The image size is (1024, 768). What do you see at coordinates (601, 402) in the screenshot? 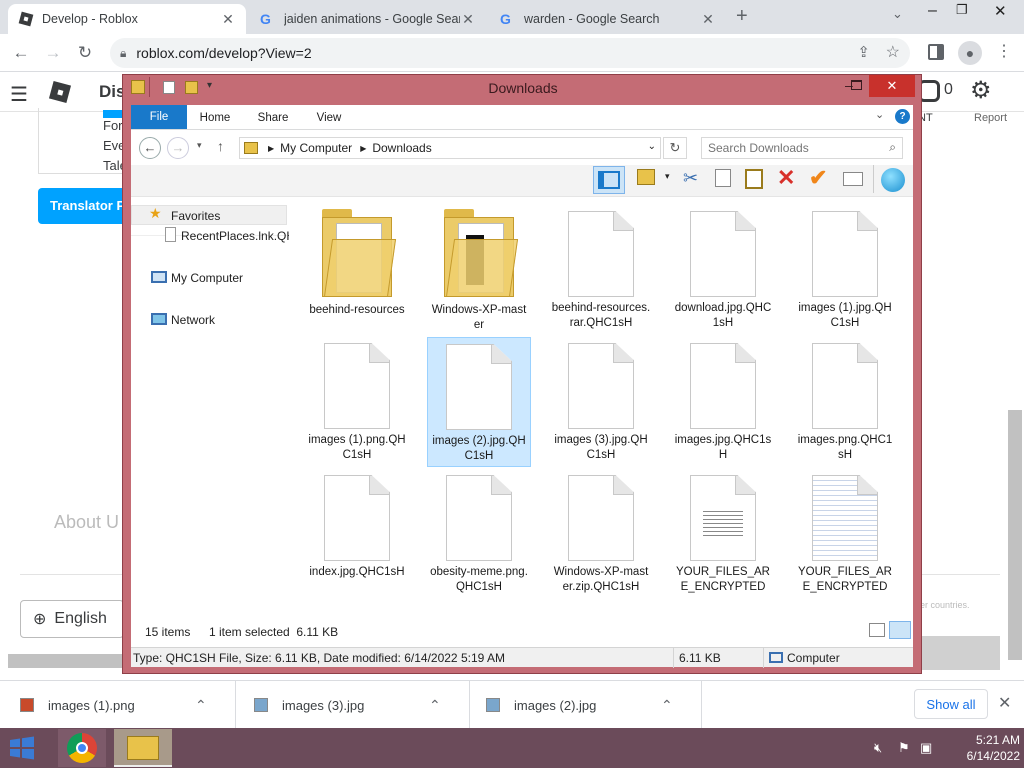
I see `file-item: images (3).jpg.QHC1sH` at bounding box center [601, 402].